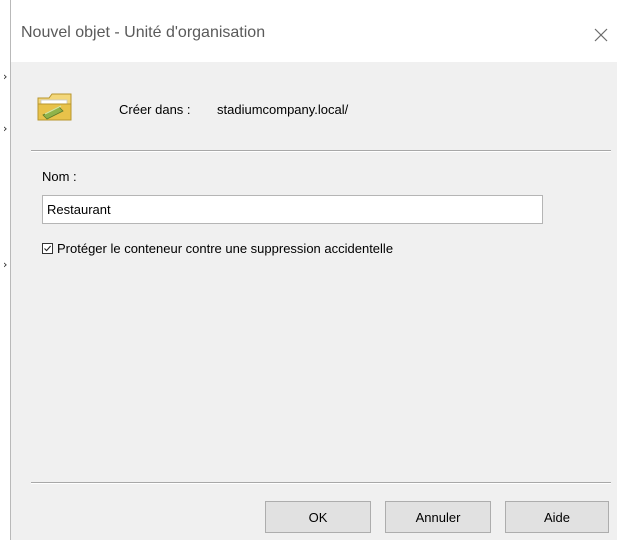 The height and width of the screenshot is (540, 617). I want to click on name-label: Nom :, so click(59, 176).